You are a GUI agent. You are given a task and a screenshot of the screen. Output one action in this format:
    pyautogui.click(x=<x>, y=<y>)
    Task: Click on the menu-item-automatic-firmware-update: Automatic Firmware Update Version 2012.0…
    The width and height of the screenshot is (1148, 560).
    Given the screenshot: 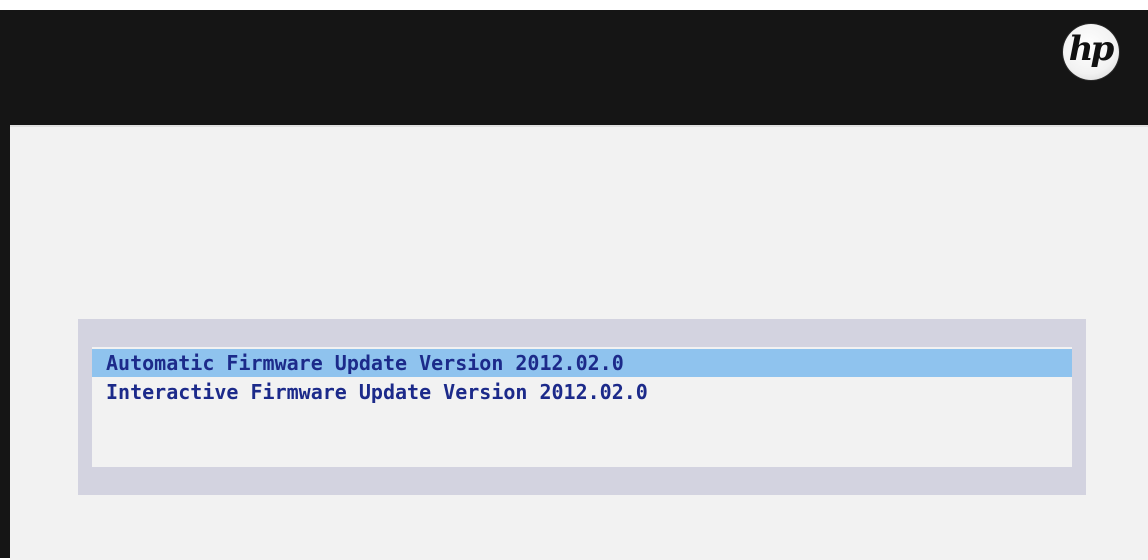 What is the action you would take?
    pyautogui.click(x=582, y=363)
    